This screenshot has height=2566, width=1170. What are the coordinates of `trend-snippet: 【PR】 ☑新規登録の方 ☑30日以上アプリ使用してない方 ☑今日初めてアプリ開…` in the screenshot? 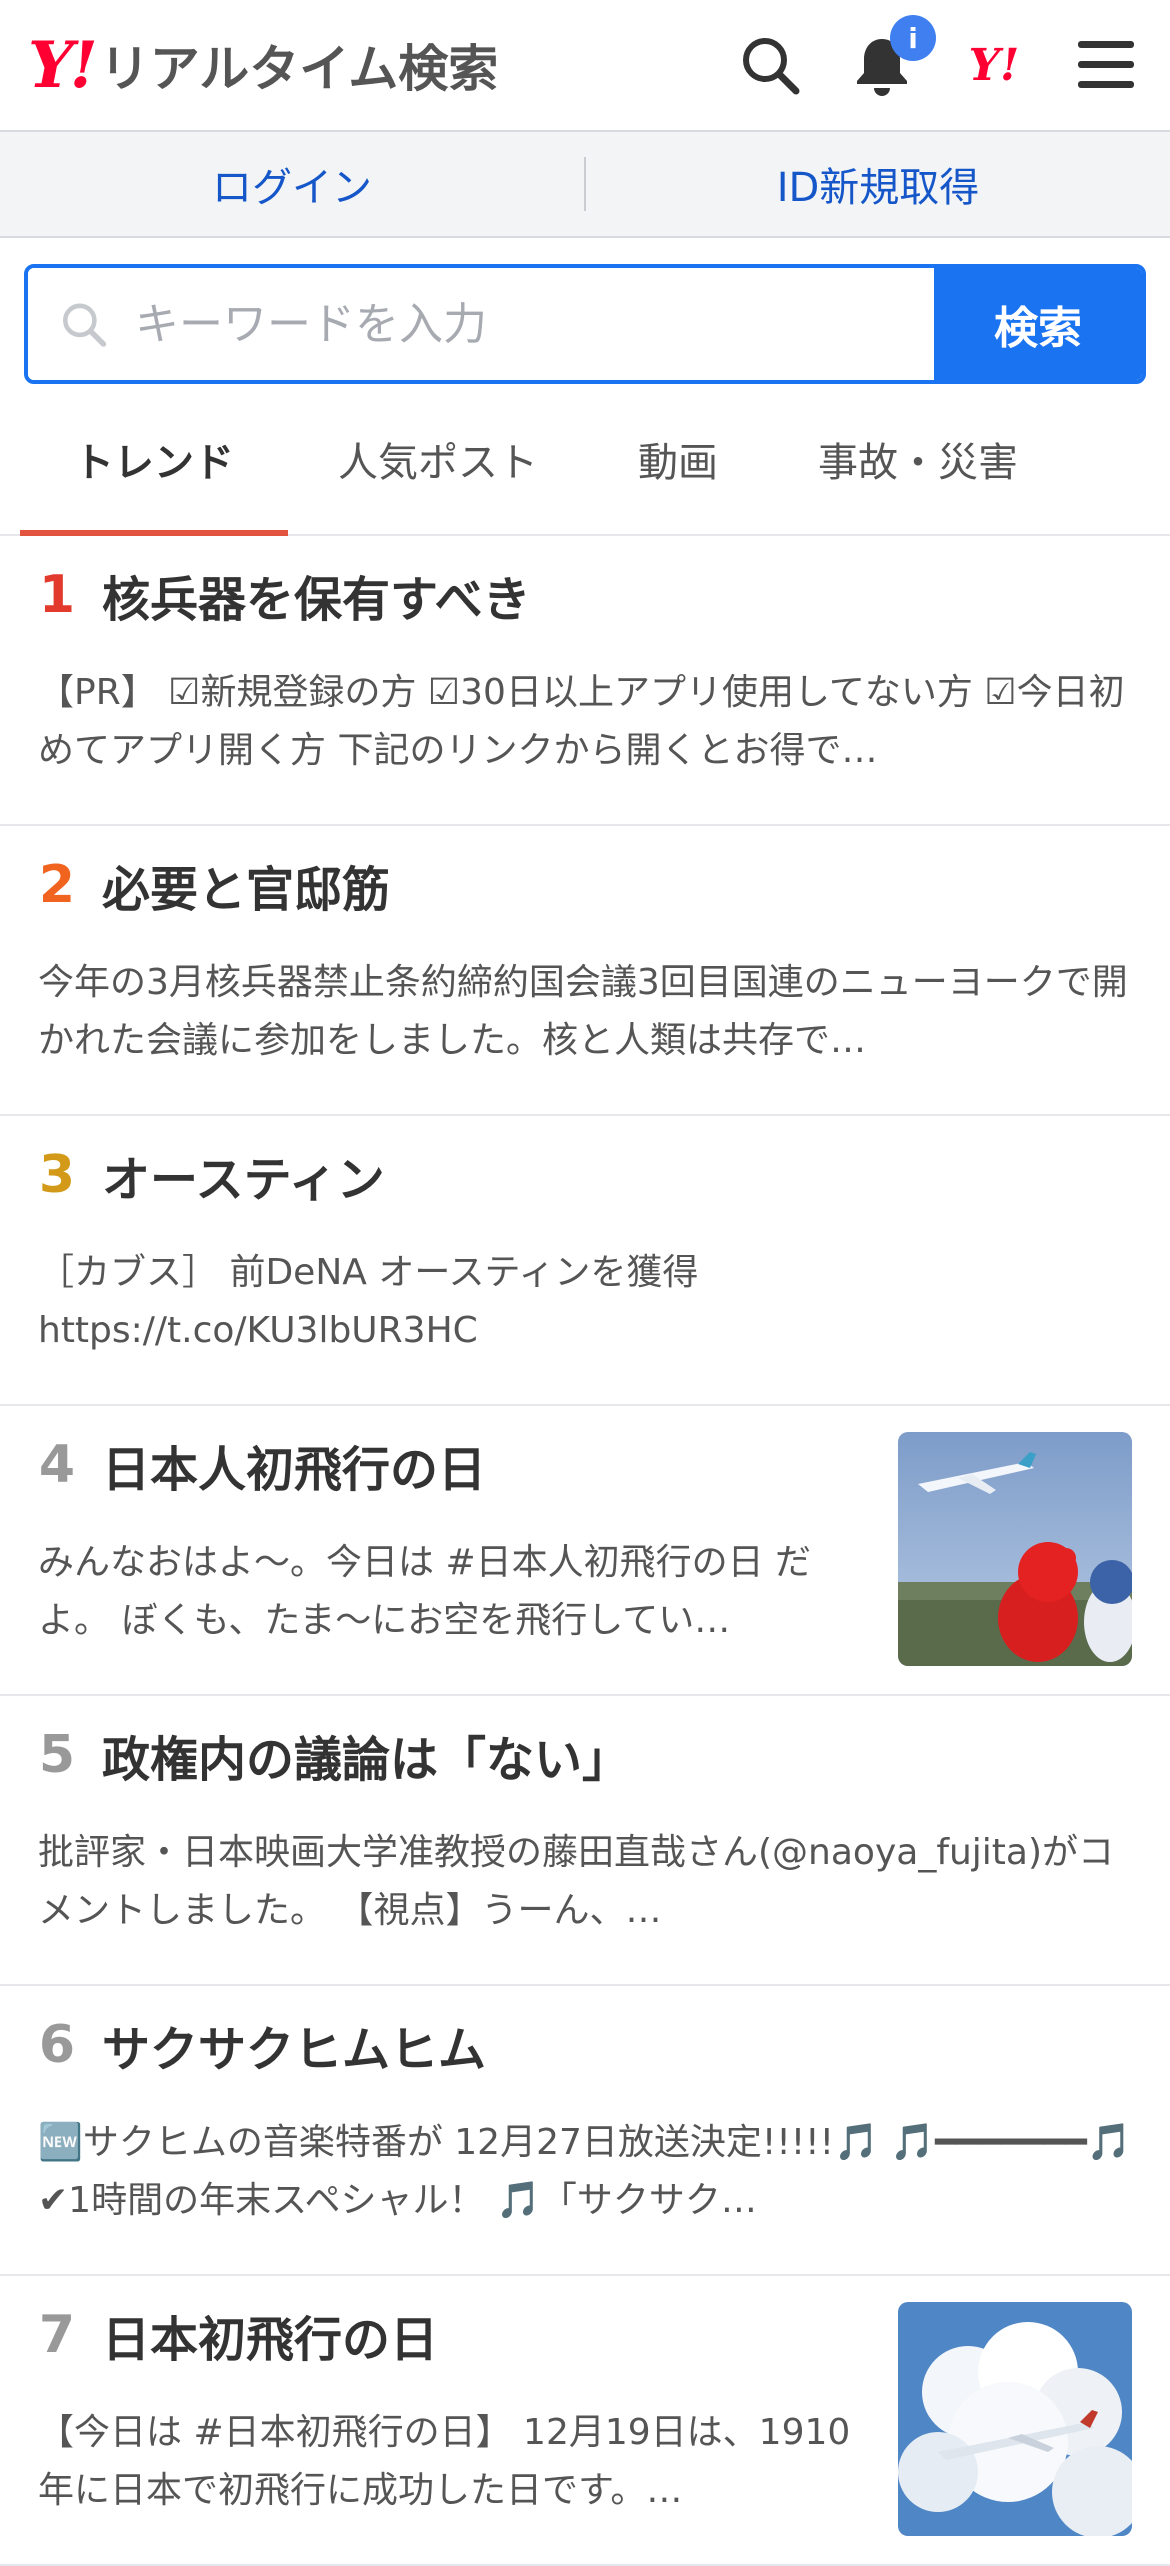 It's located at (581, 721).